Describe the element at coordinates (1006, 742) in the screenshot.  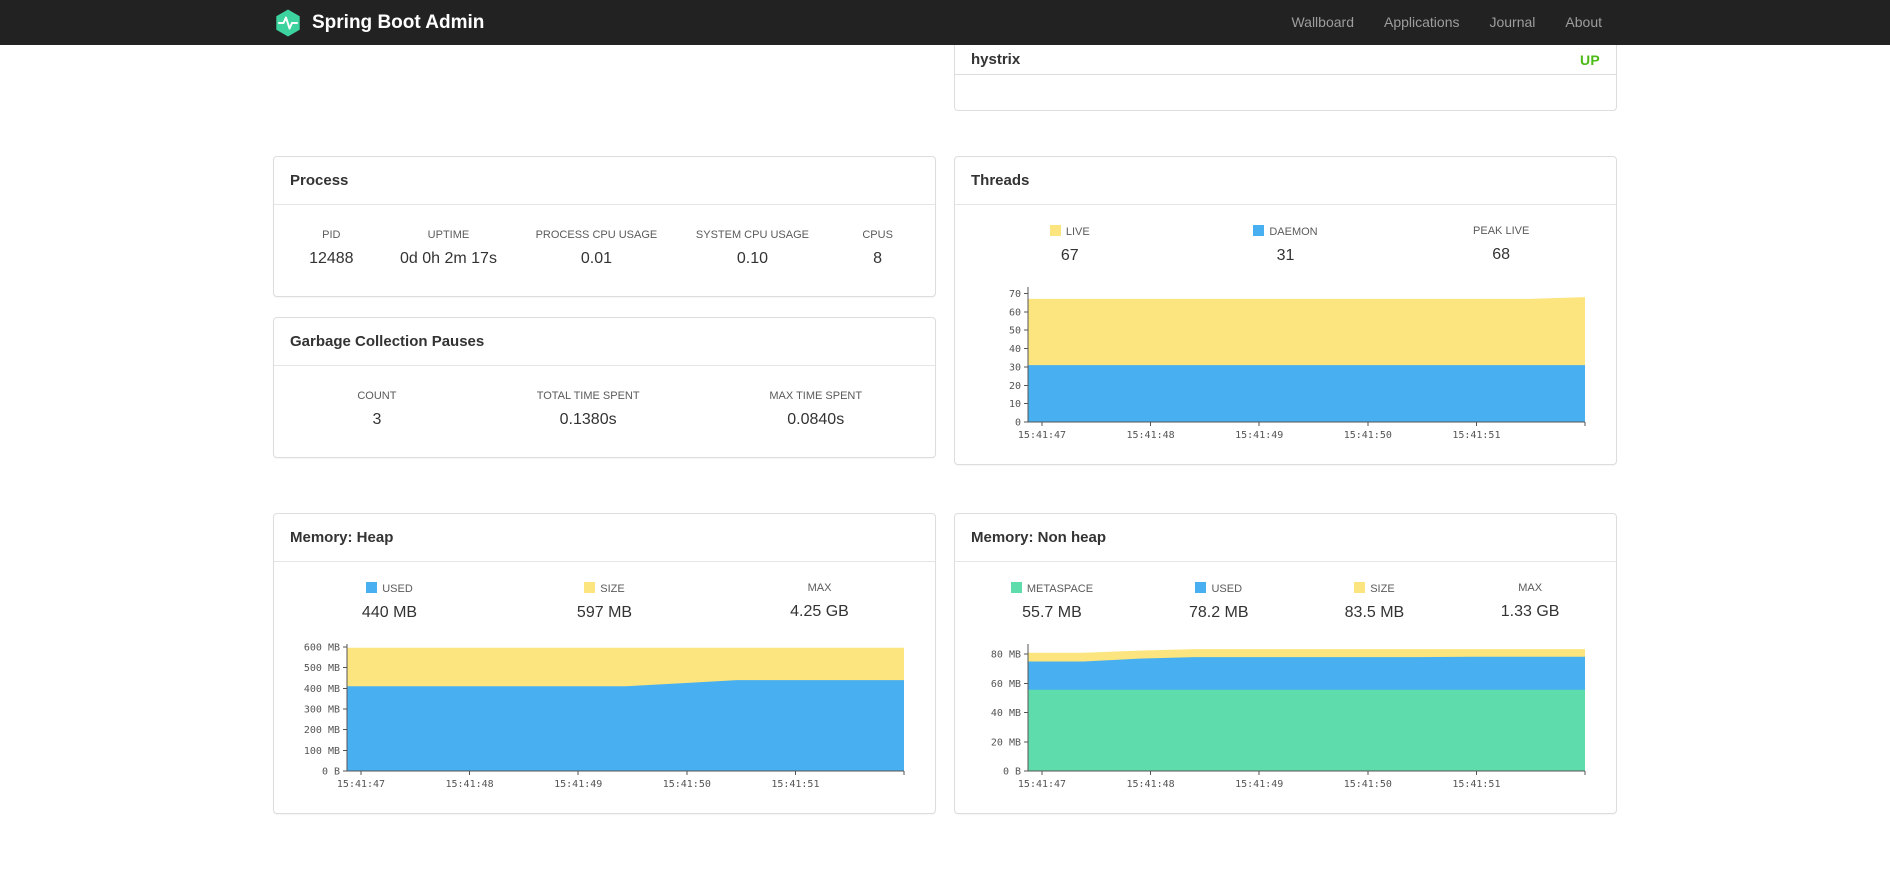
I see `svg-text: 20 MB` at that location.